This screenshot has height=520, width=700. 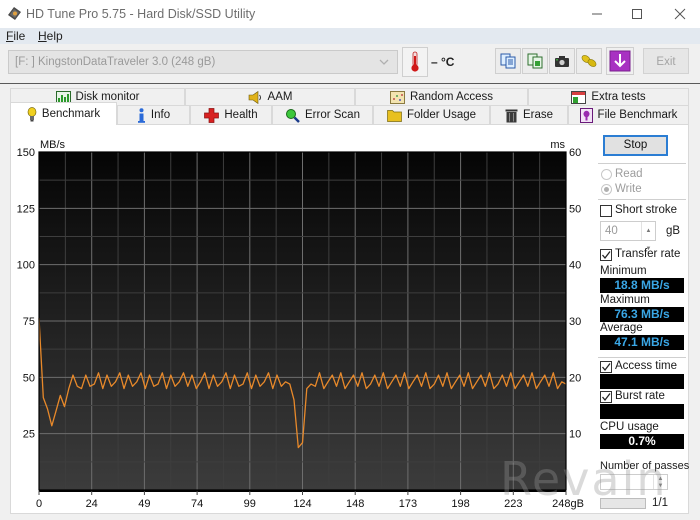 I want to click on y2-axis-label: ms, so click(x=557, y=145).